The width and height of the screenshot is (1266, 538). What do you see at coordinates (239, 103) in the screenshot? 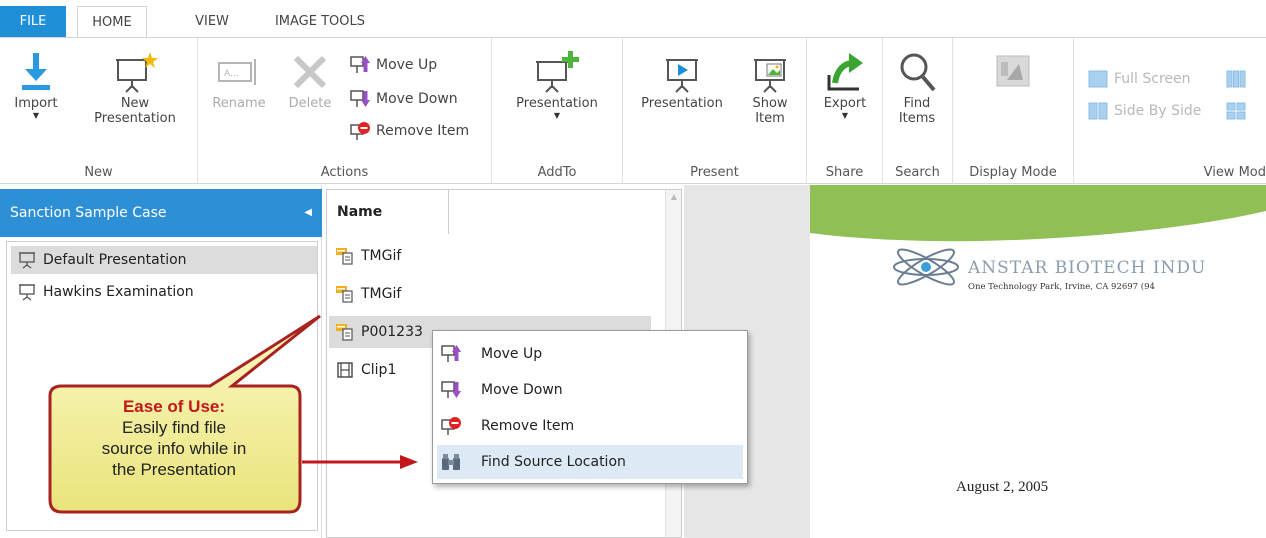
I see `rename-label: Rename` at bounding box center [239, 103].